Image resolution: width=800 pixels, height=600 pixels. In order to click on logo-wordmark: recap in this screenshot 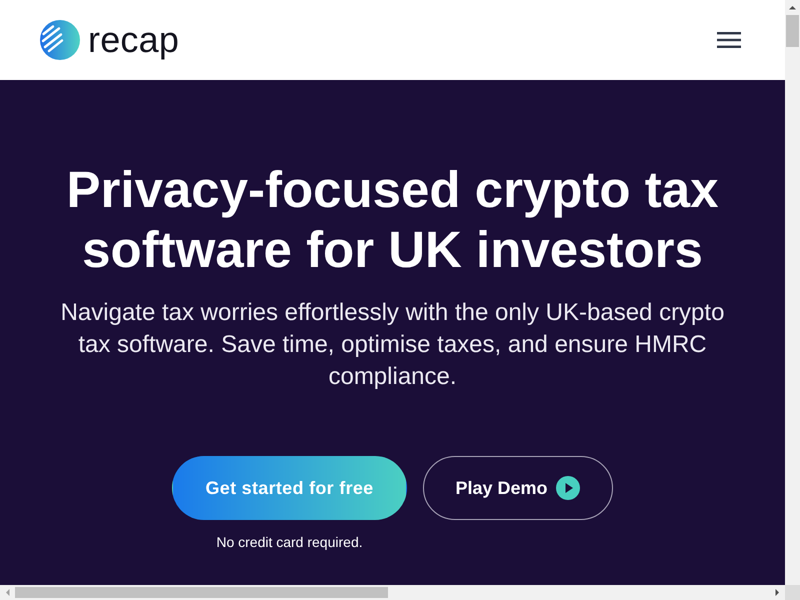, I will do `click(134, 40)`.